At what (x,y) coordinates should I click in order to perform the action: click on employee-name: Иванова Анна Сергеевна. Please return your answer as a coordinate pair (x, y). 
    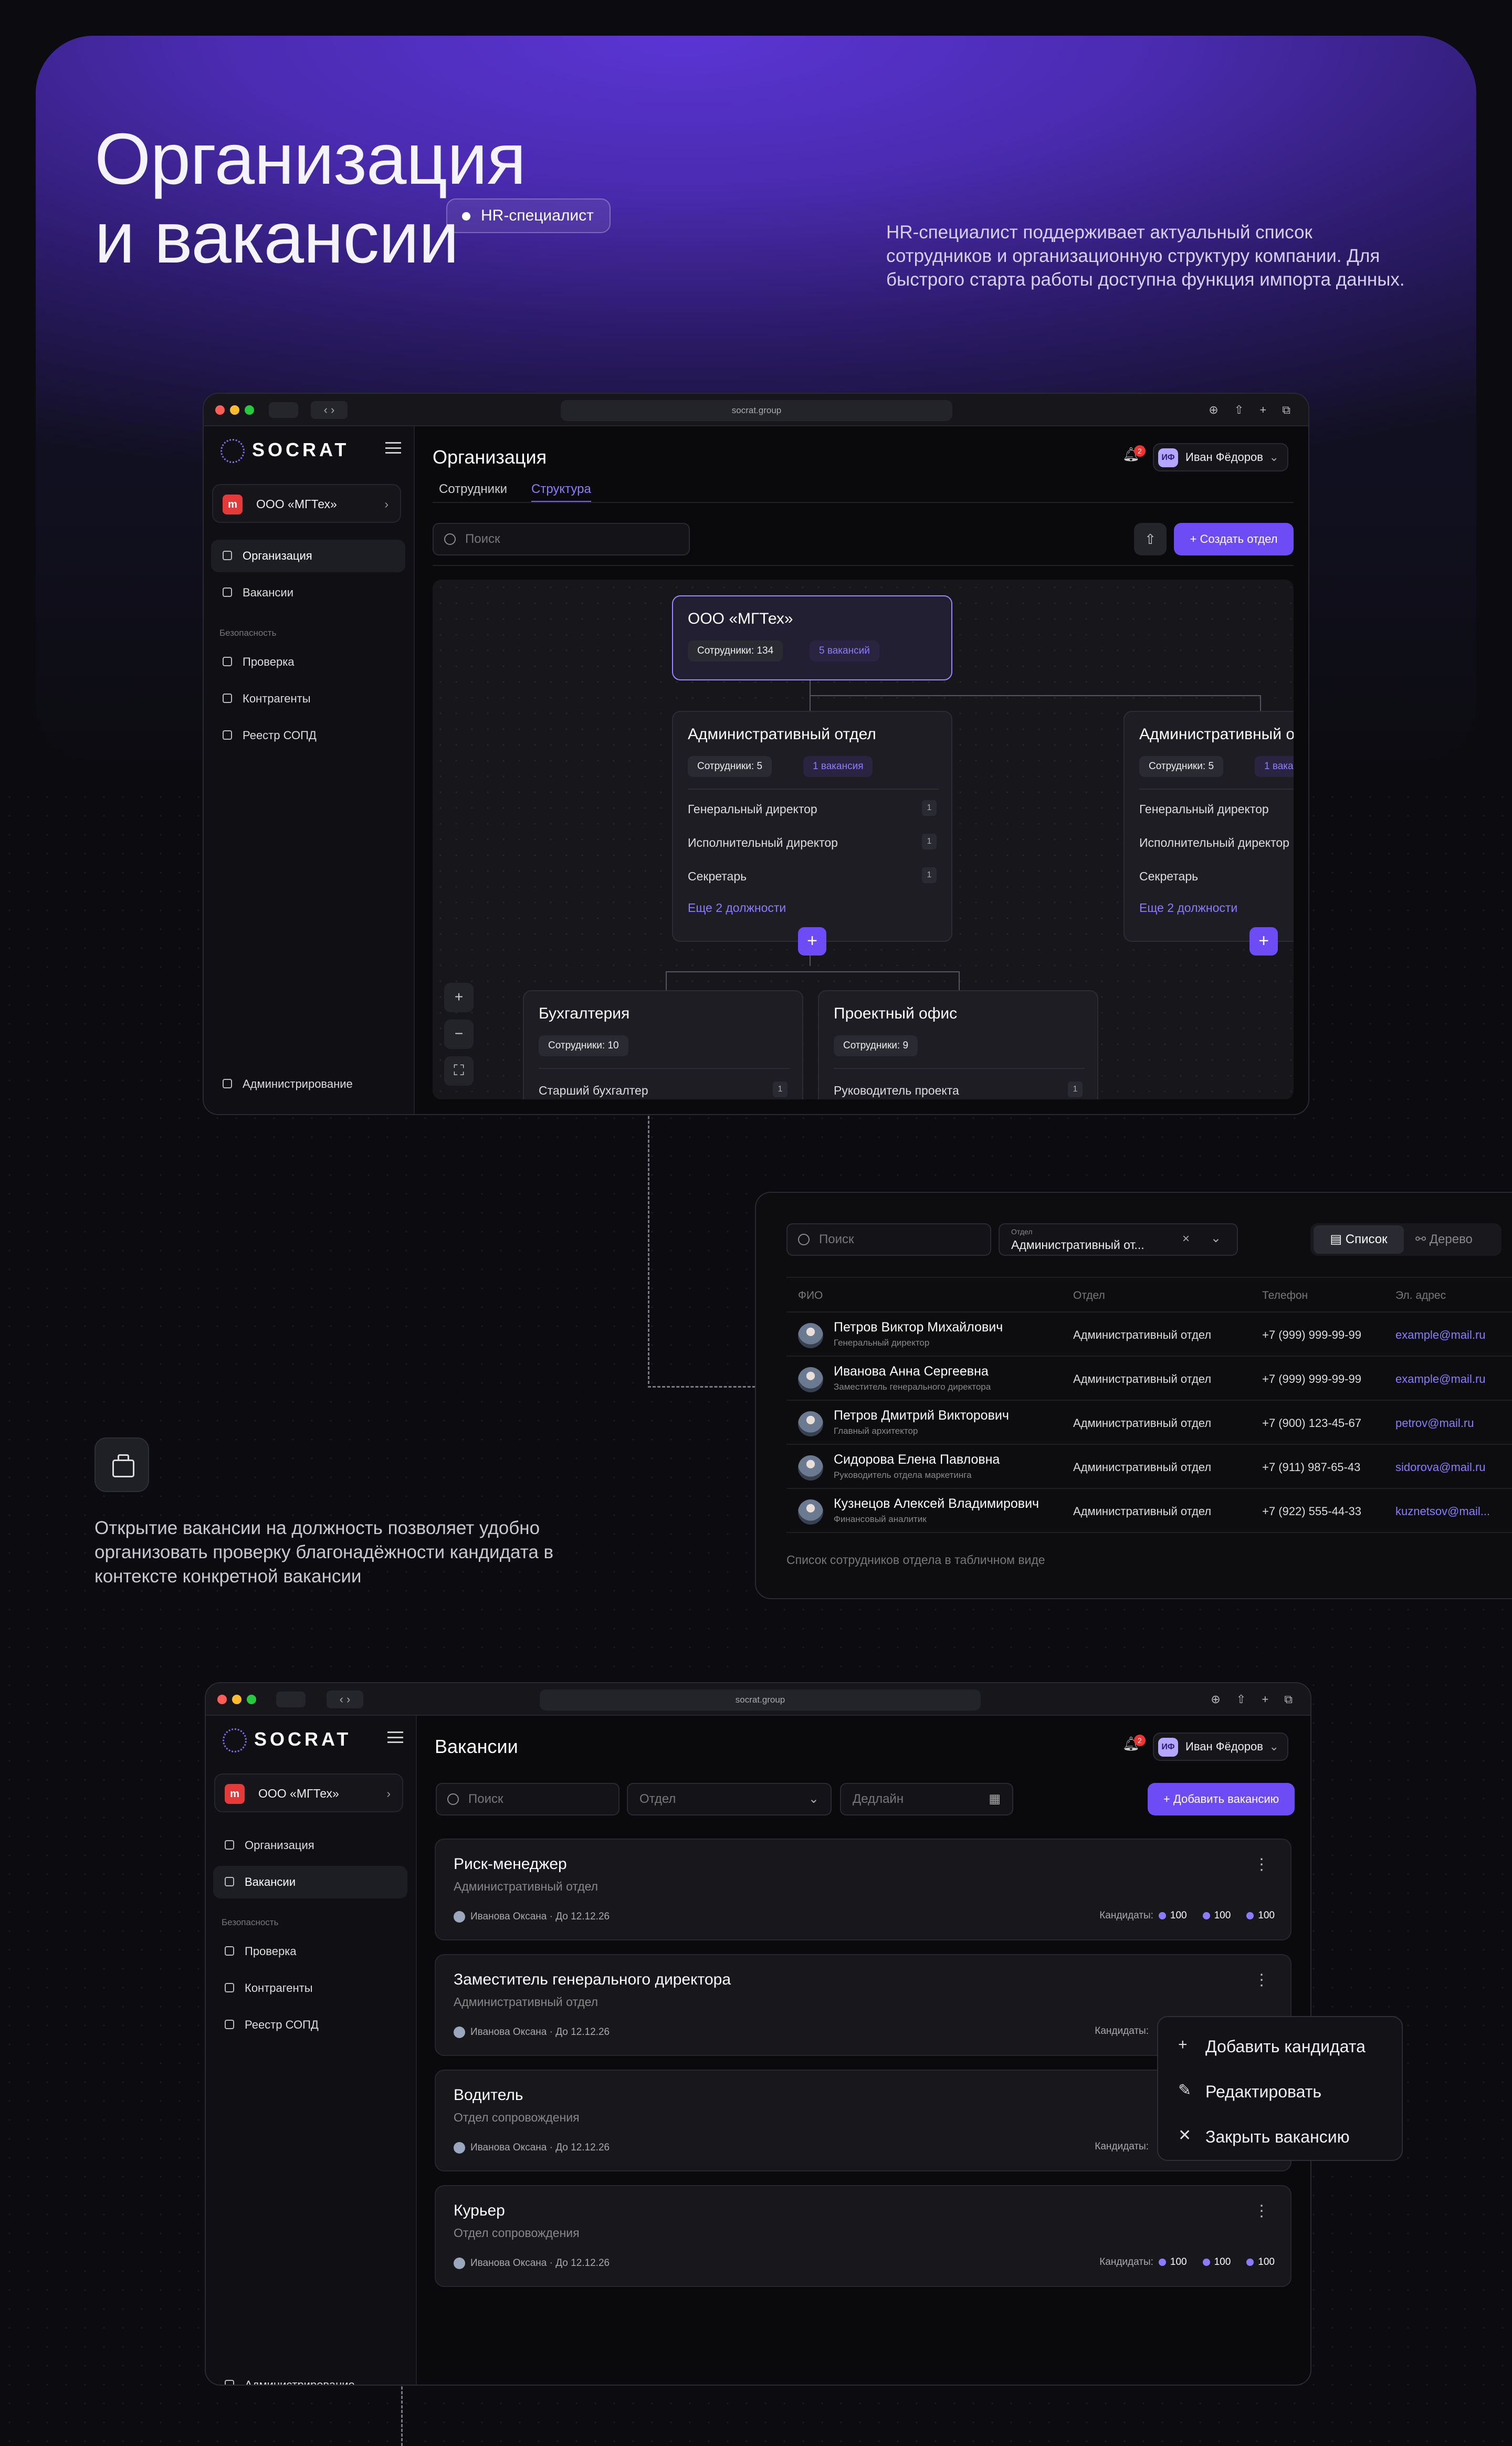
    Looking at the image, I should click on (911, 1371).